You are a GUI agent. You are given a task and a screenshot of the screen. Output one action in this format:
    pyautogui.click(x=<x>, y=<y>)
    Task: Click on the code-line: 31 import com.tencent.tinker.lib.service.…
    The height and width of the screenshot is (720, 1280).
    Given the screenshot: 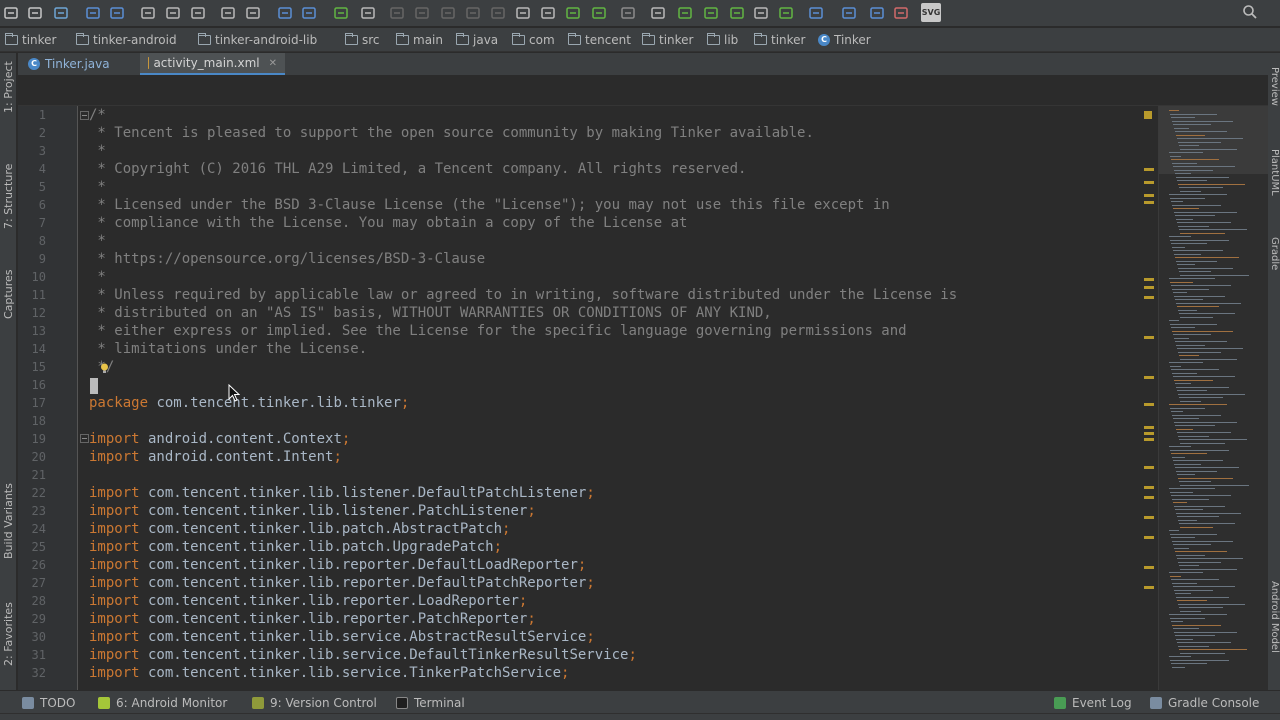 What is the action you would take?
    pyautogui.click(x=578, y=655)
    